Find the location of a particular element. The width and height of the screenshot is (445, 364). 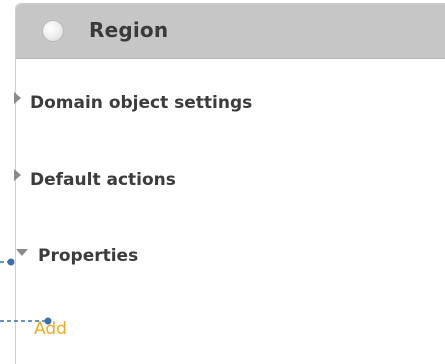

section-label: Domain object settings is located at coordinates (141, 103).